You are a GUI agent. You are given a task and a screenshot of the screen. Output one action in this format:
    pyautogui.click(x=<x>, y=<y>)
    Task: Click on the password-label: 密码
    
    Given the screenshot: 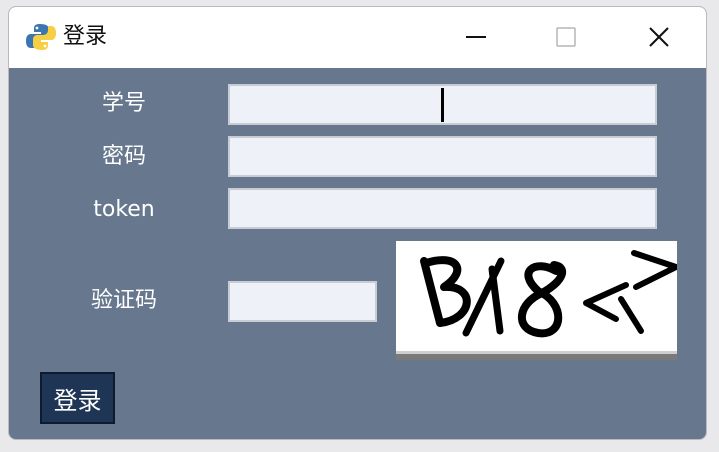 What is the action you would take?
    pyautogui.click(x=123, y=156)
    